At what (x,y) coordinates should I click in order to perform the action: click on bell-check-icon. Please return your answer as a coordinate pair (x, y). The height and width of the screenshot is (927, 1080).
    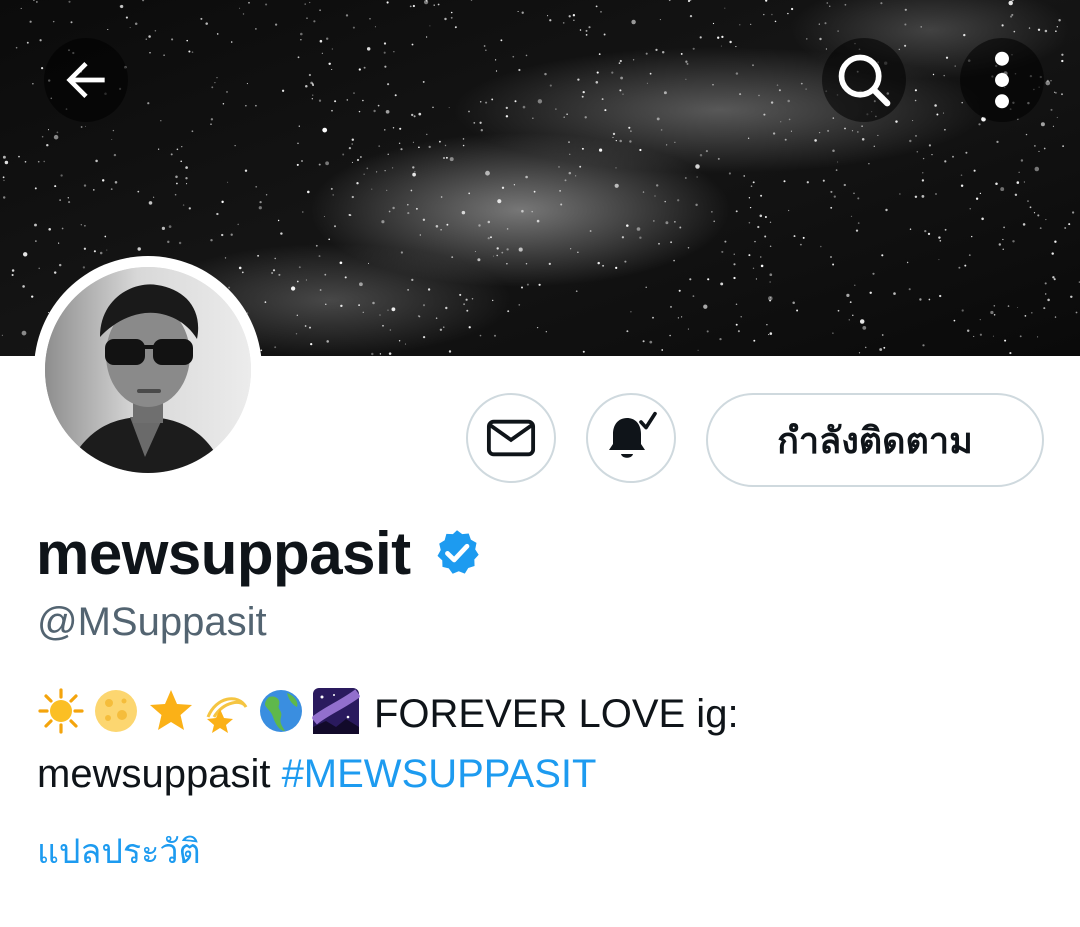
    Looking at the image, I should click on (633, 434).